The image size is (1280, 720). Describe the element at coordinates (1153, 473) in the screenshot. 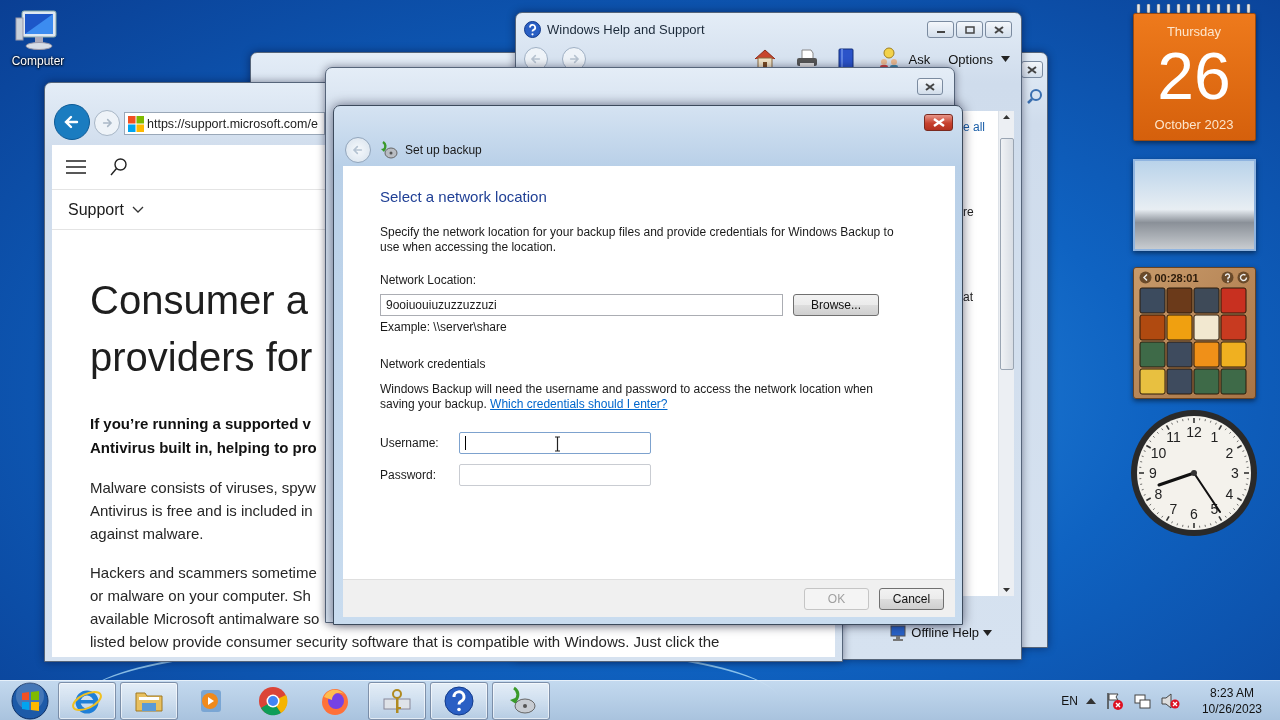

I see `clock-numeral: 9` at that location.